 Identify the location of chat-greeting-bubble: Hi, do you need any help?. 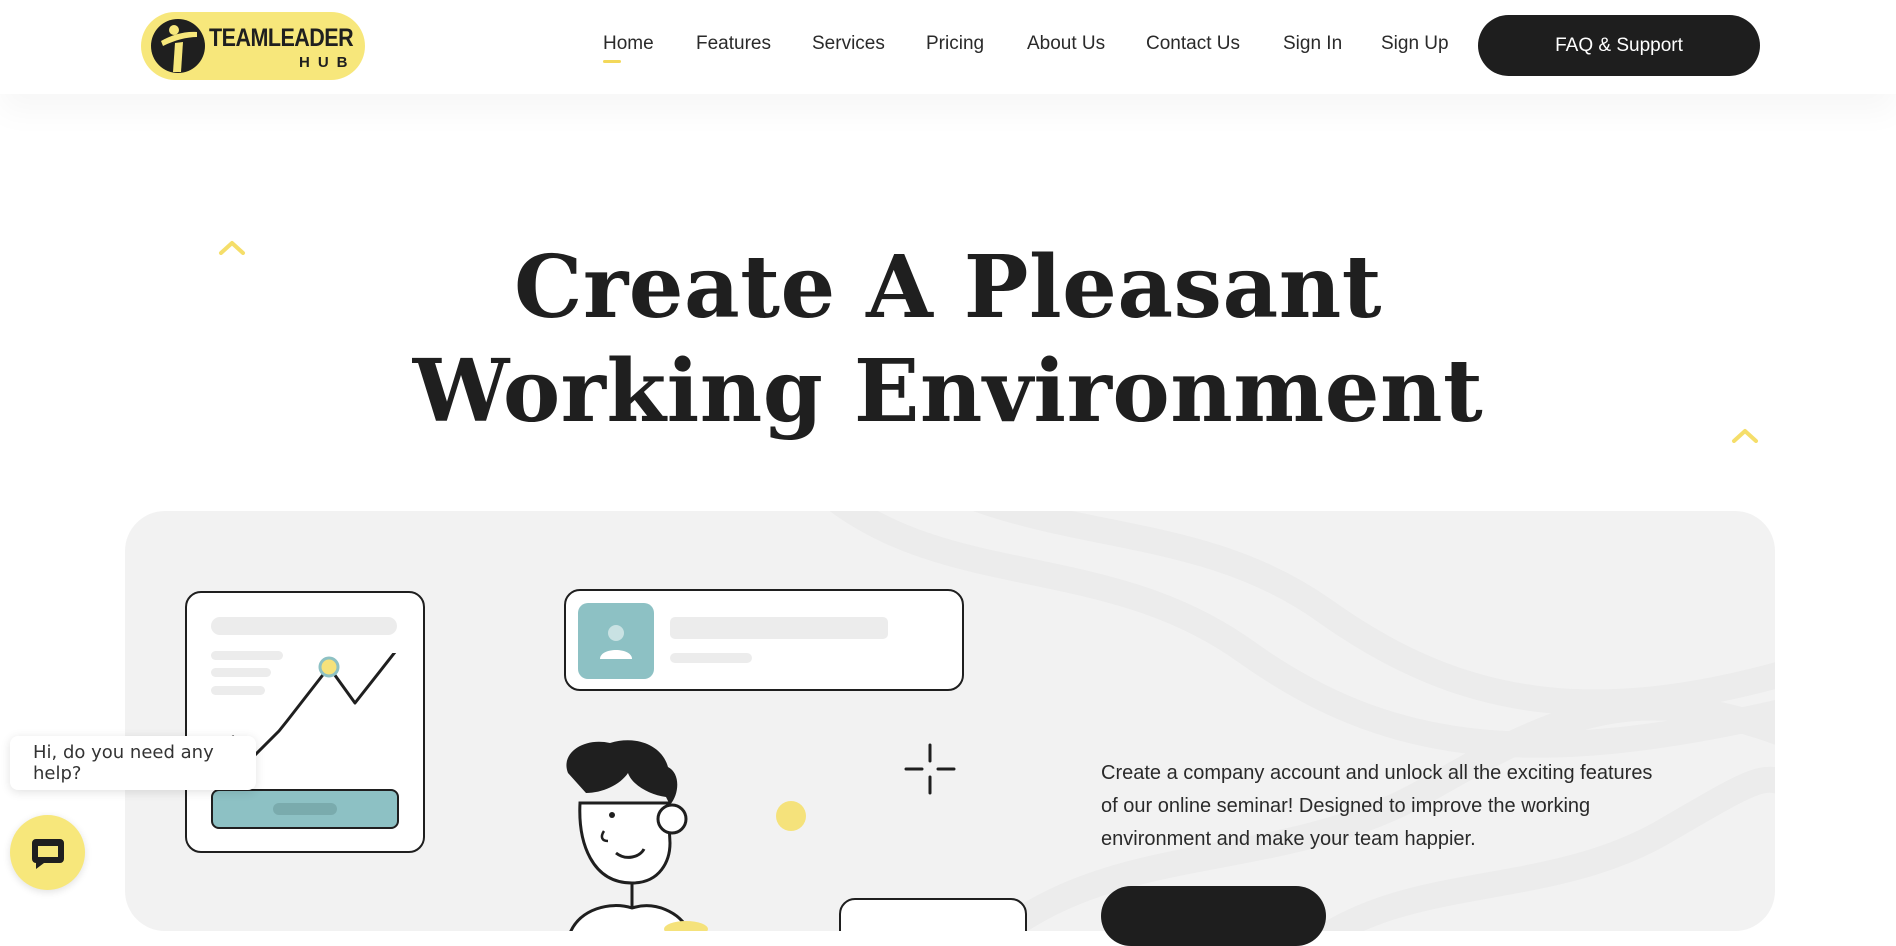
(133, 763).